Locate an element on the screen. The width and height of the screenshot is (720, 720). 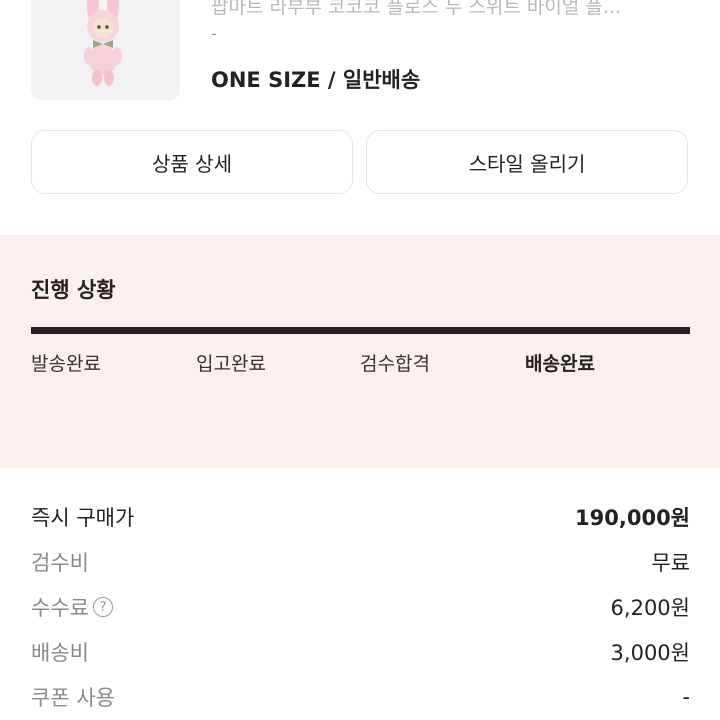
price-label-wrap: 수수료 ? is located at coordinates (72, 607).